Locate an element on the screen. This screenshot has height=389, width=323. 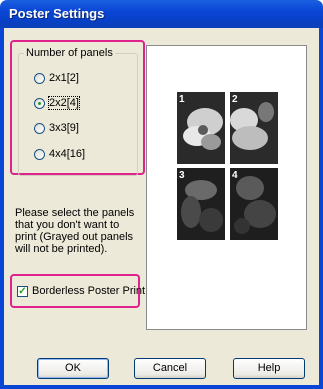
radio-button-selected is located at coordinates (39, 103).